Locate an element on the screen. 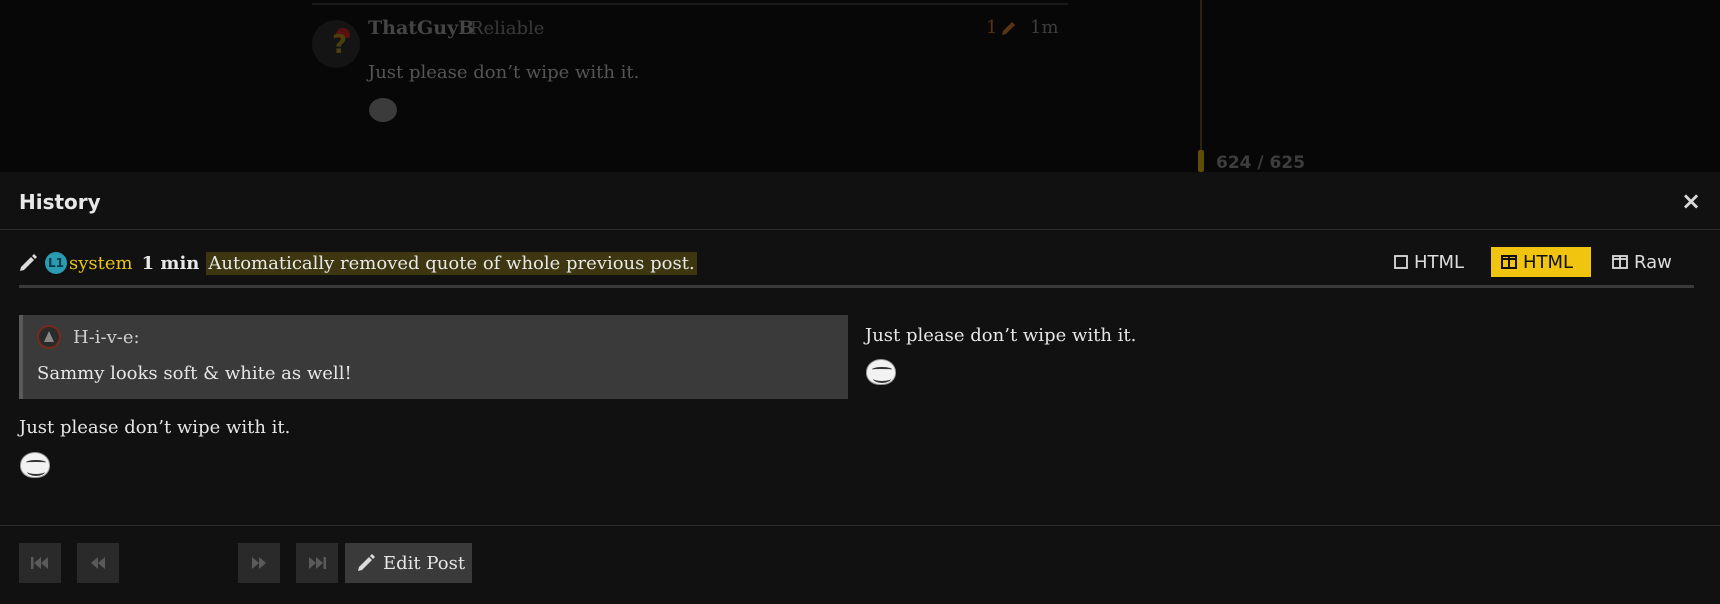 The width and height of the screenshot is (1720, 604). previous-revision-button is located at coordinates (98, 563).